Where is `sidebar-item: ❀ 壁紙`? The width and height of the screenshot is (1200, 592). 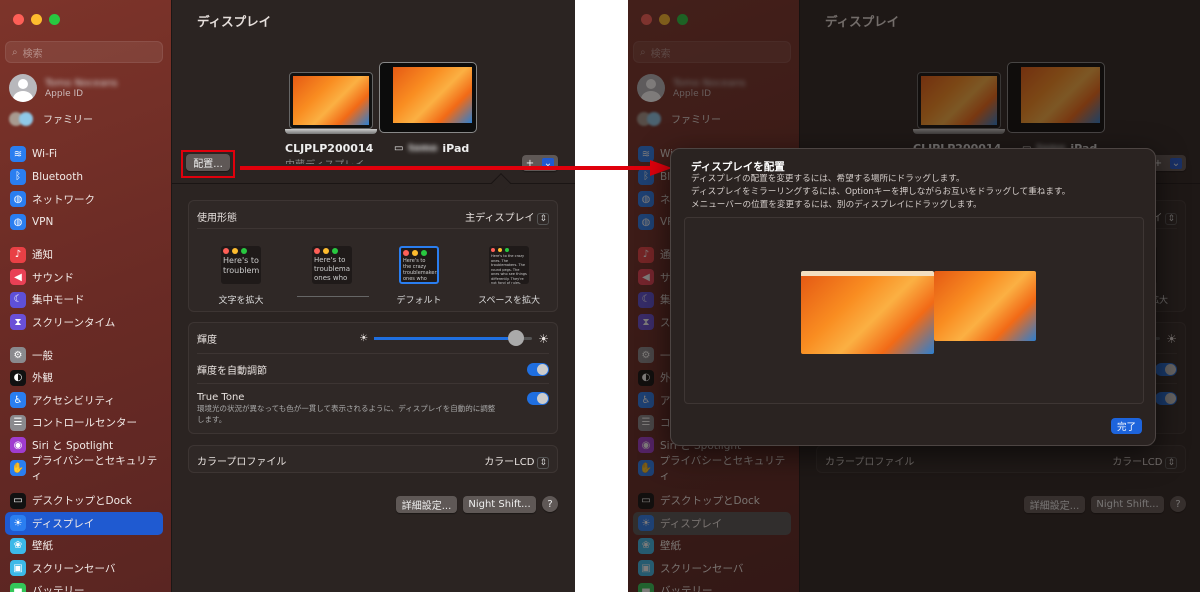 sidebar-item: ❀ 壁紙 is located at coordinates (84, 546).